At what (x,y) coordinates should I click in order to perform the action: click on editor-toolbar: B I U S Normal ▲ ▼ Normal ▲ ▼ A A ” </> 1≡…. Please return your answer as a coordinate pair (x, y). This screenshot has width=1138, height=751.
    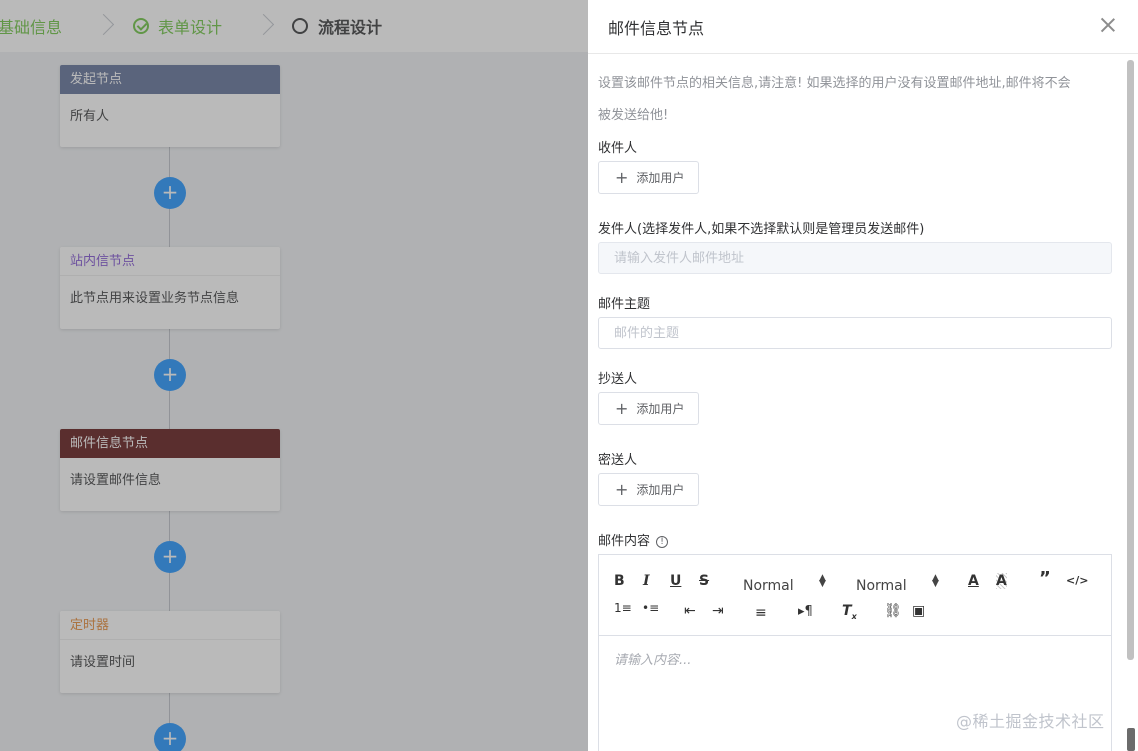
    Looking at the image, I should click on (855, 595).